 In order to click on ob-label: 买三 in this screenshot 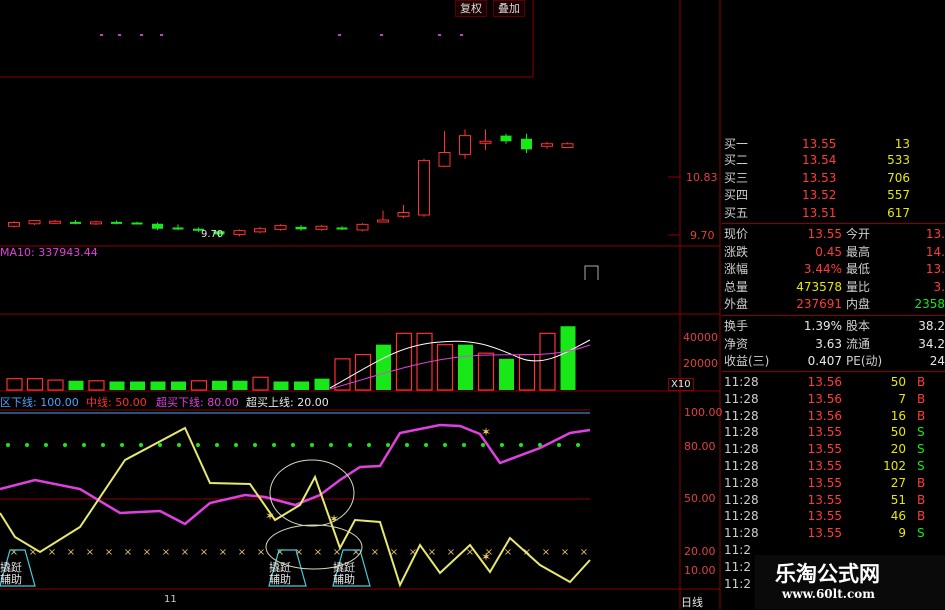, I will do `click(736, 177)`.